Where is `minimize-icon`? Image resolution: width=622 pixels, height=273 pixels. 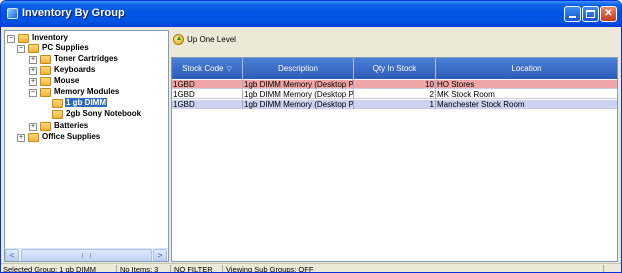
minimize-icon is located at coordinates (572, 17).